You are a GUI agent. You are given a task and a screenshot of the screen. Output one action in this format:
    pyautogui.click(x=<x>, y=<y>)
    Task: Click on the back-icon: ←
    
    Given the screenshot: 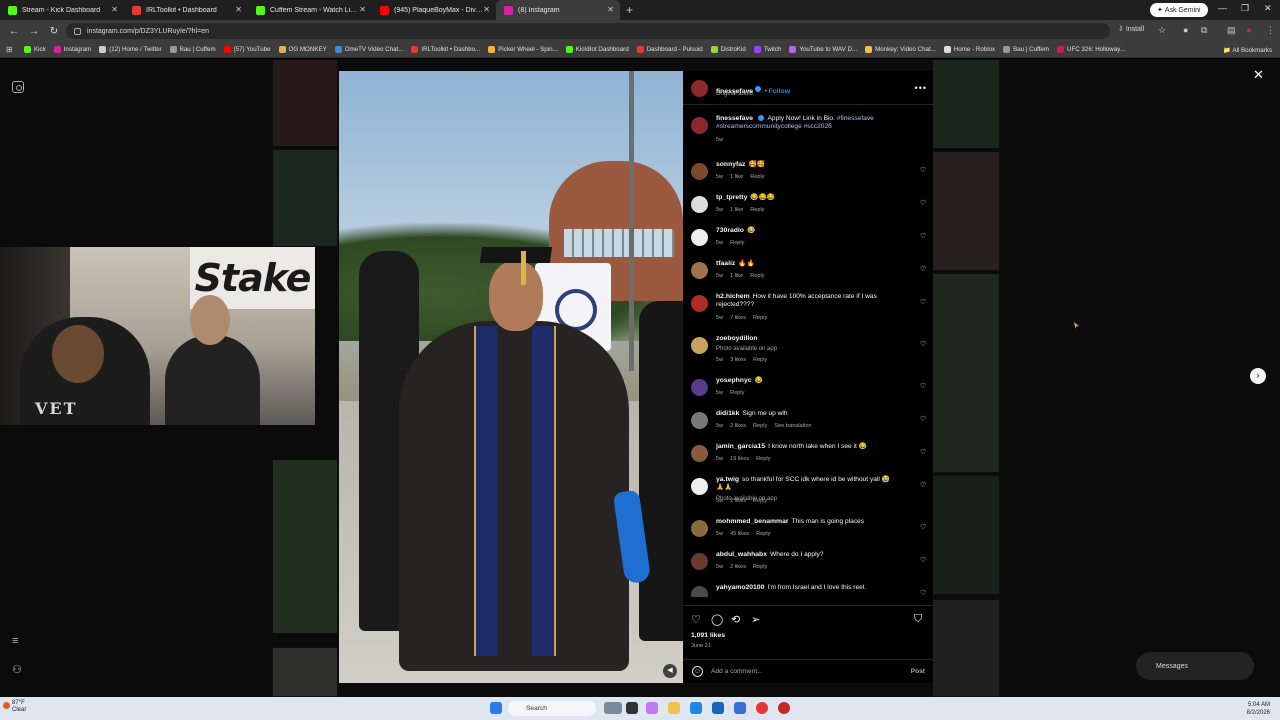 What is the action you would take?
    pyautogui.click(x=14, y=31)
    